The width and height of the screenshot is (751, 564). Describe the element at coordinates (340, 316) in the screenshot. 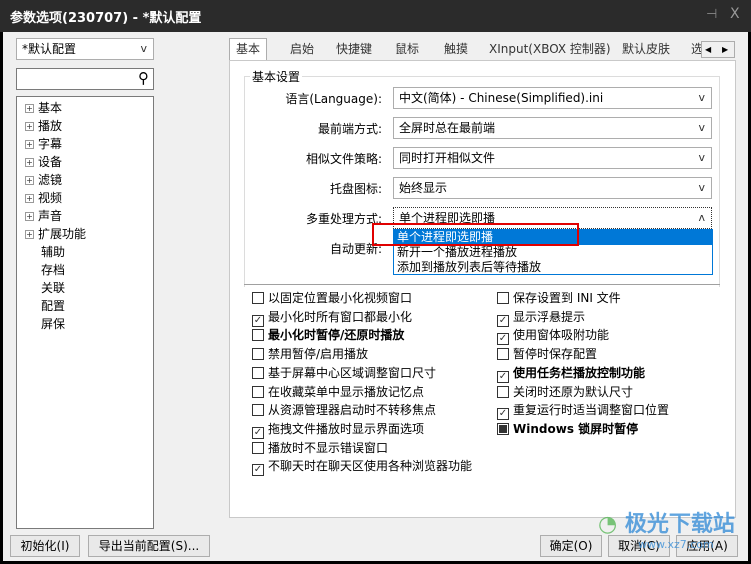

I see `checkbox-label: 最小化时所有窗口都最小化` at that location.